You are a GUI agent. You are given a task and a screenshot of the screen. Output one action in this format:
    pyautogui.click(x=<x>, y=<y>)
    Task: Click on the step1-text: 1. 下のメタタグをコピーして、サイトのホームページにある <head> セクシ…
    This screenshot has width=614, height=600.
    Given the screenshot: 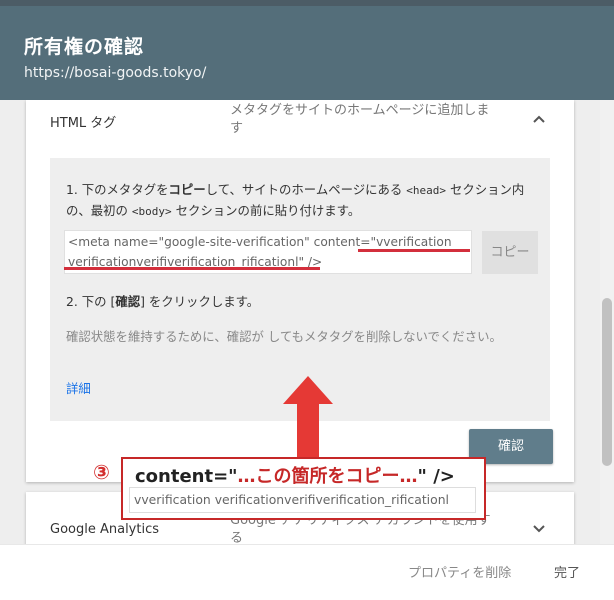 What is the action you would take?
    pyautogui.click(x=295, y=200)
    